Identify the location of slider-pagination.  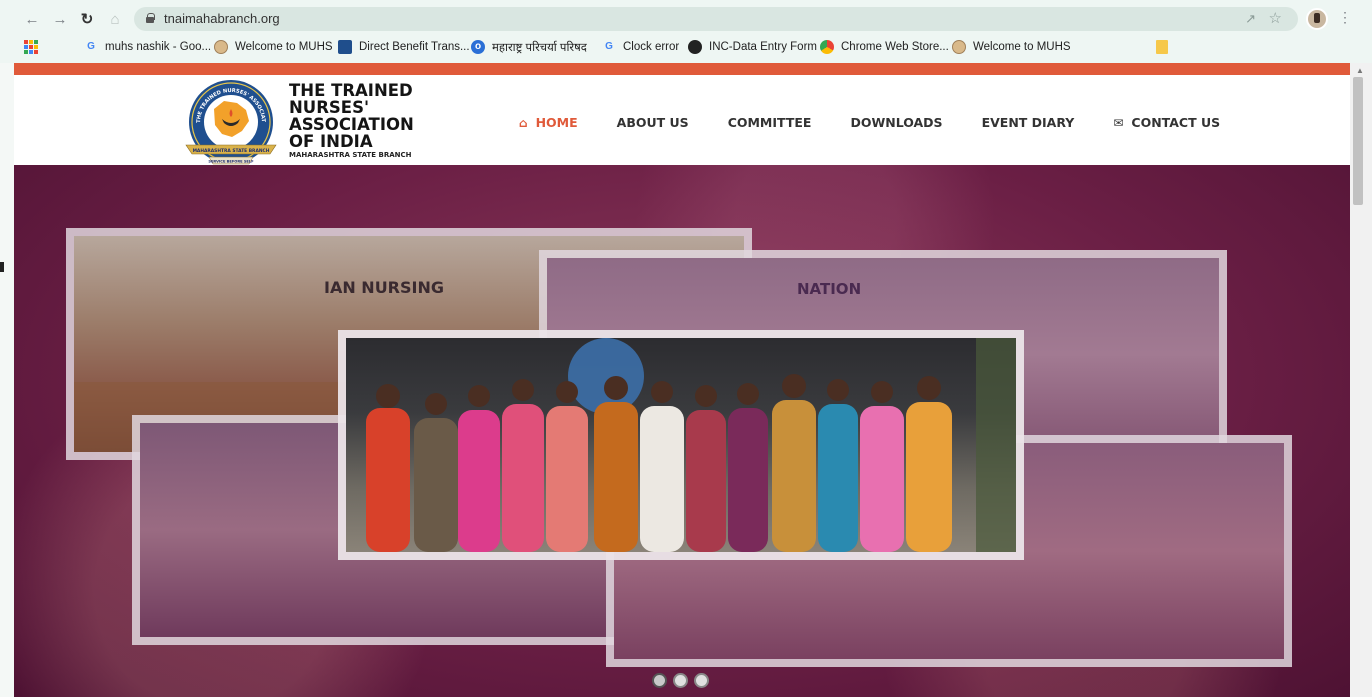
(680, 680).